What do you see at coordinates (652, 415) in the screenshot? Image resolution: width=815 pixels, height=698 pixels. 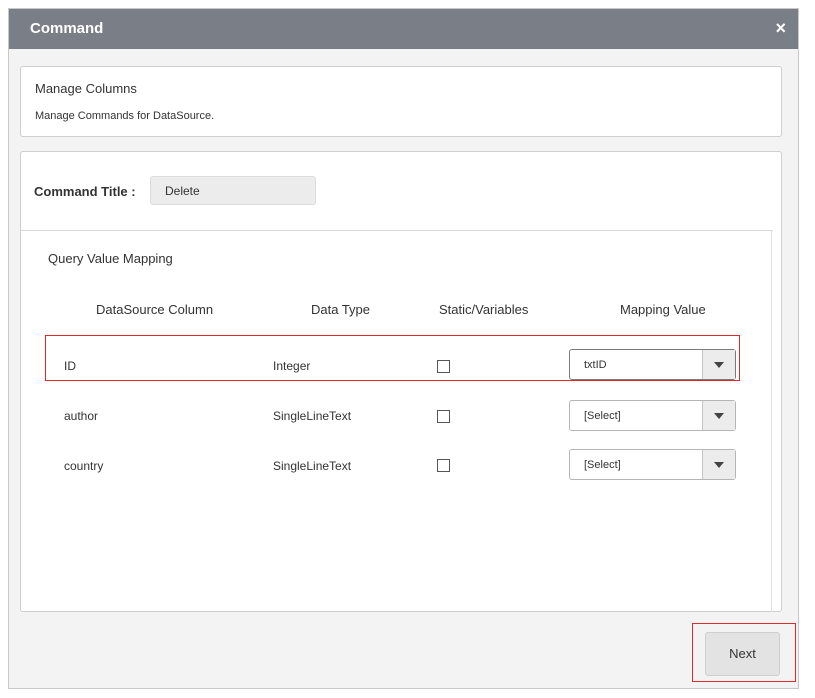 I see `row-author-mapping-select: [Select]` at bounding box center [652, 415].